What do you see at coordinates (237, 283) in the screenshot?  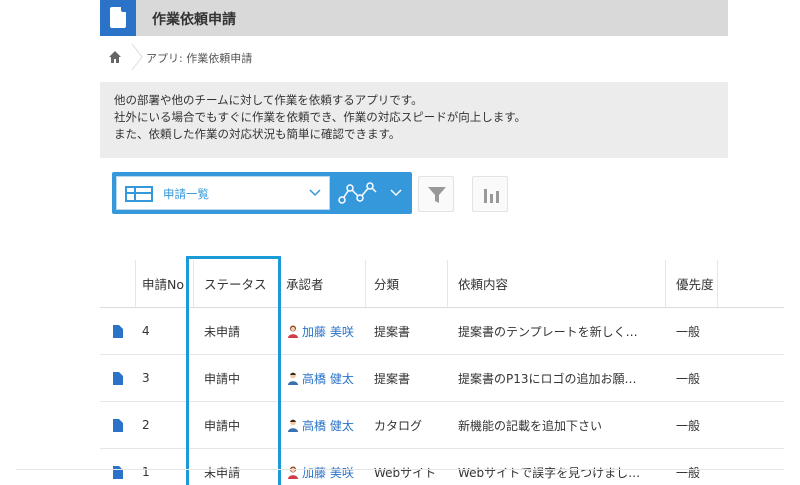 I see `header-status: ステータス` at bounding box center [237, 283].